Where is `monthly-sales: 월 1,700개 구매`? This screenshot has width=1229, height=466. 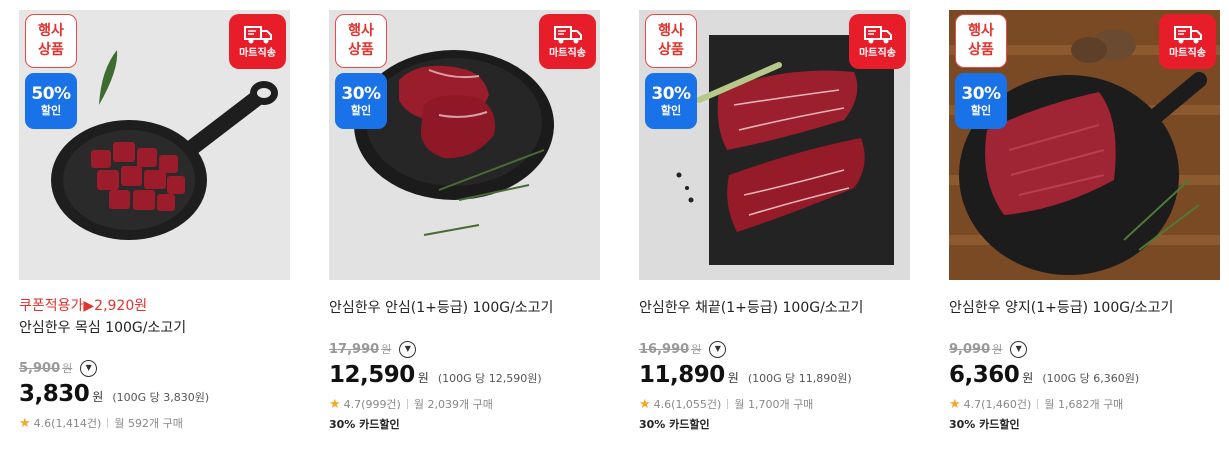
monthly-sales: 월 1,700개 구매 is located at coordinates (774, 404).